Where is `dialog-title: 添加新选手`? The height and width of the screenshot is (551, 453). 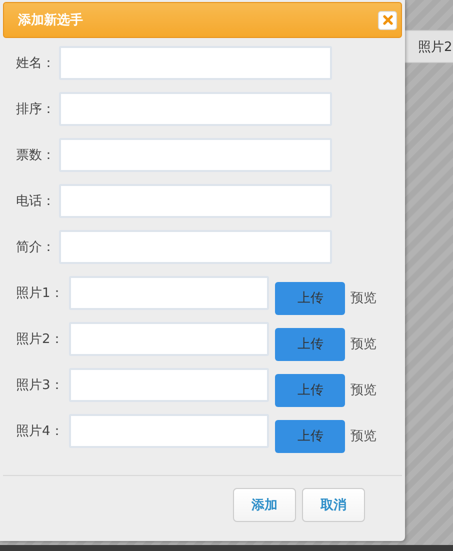
dialog-title: 添加新选手 is located at coordinates (50, 20).